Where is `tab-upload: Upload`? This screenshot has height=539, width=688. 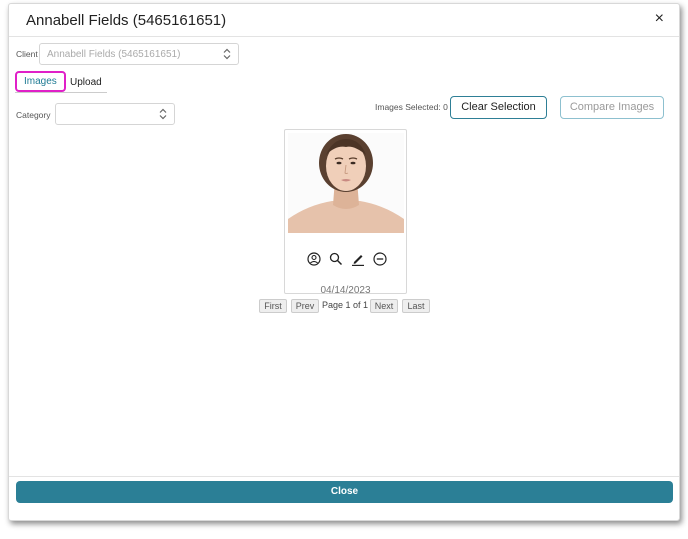 tab-upload: Upload is located at coordinates (86, 82).